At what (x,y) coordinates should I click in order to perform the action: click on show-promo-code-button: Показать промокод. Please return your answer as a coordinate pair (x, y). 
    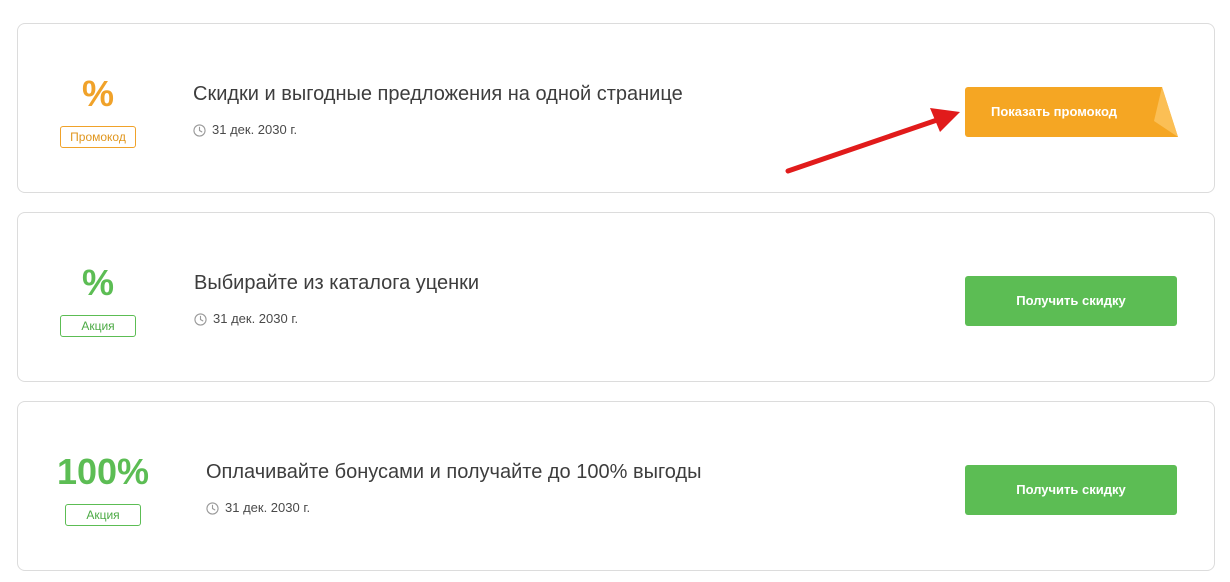
    Looking at the image, I should click on (1062, 112).